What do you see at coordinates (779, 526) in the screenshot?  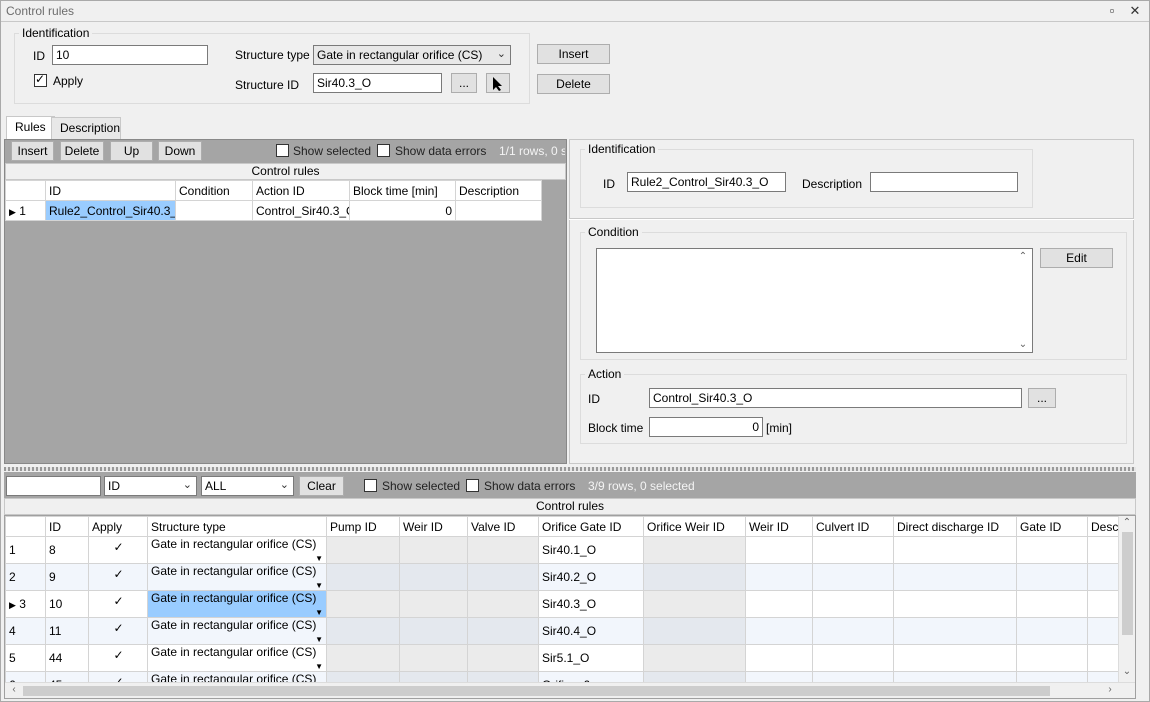 I see `main-col-weir-id-2: Weir ID` at bounding box center [779, 526].